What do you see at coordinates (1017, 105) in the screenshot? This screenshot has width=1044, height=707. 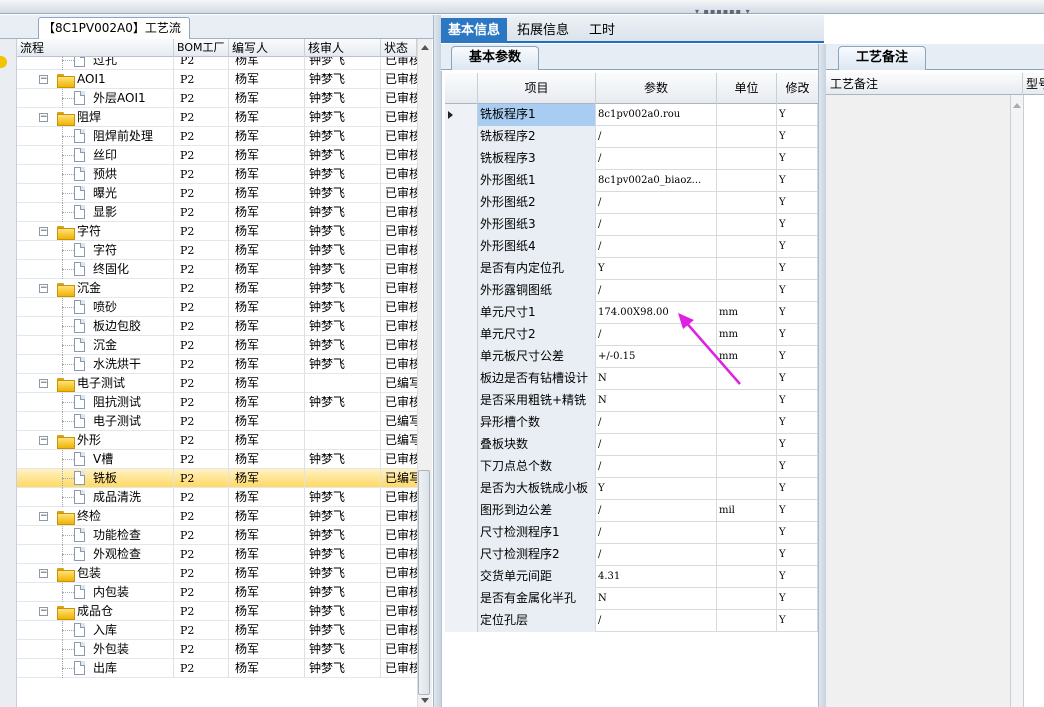 I see `notes-scroll-up-icon` at bounding box center [1017, 105].